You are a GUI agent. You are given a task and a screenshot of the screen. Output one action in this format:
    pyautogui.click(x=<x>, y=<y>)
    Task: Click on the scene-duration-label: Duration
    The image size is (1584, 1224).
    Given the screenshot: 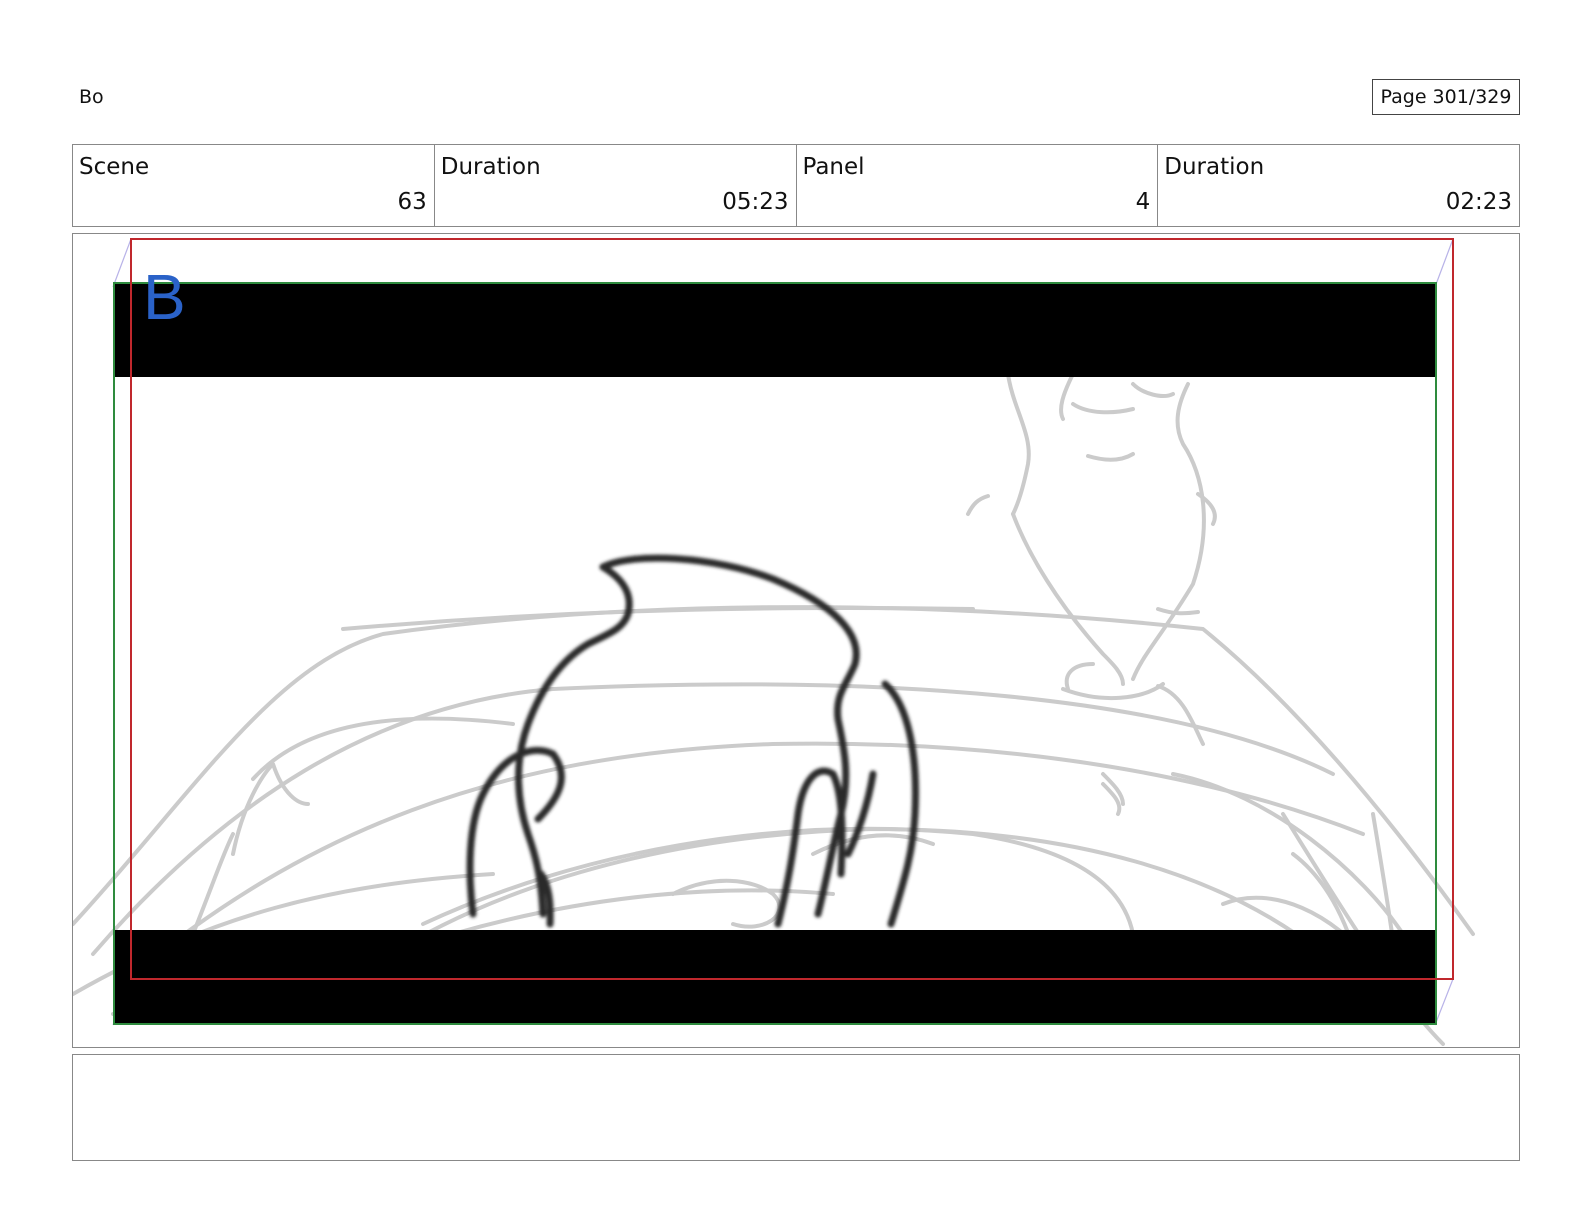 What is the action you would take?
    pyautogui.click(x=490, y=167)
    